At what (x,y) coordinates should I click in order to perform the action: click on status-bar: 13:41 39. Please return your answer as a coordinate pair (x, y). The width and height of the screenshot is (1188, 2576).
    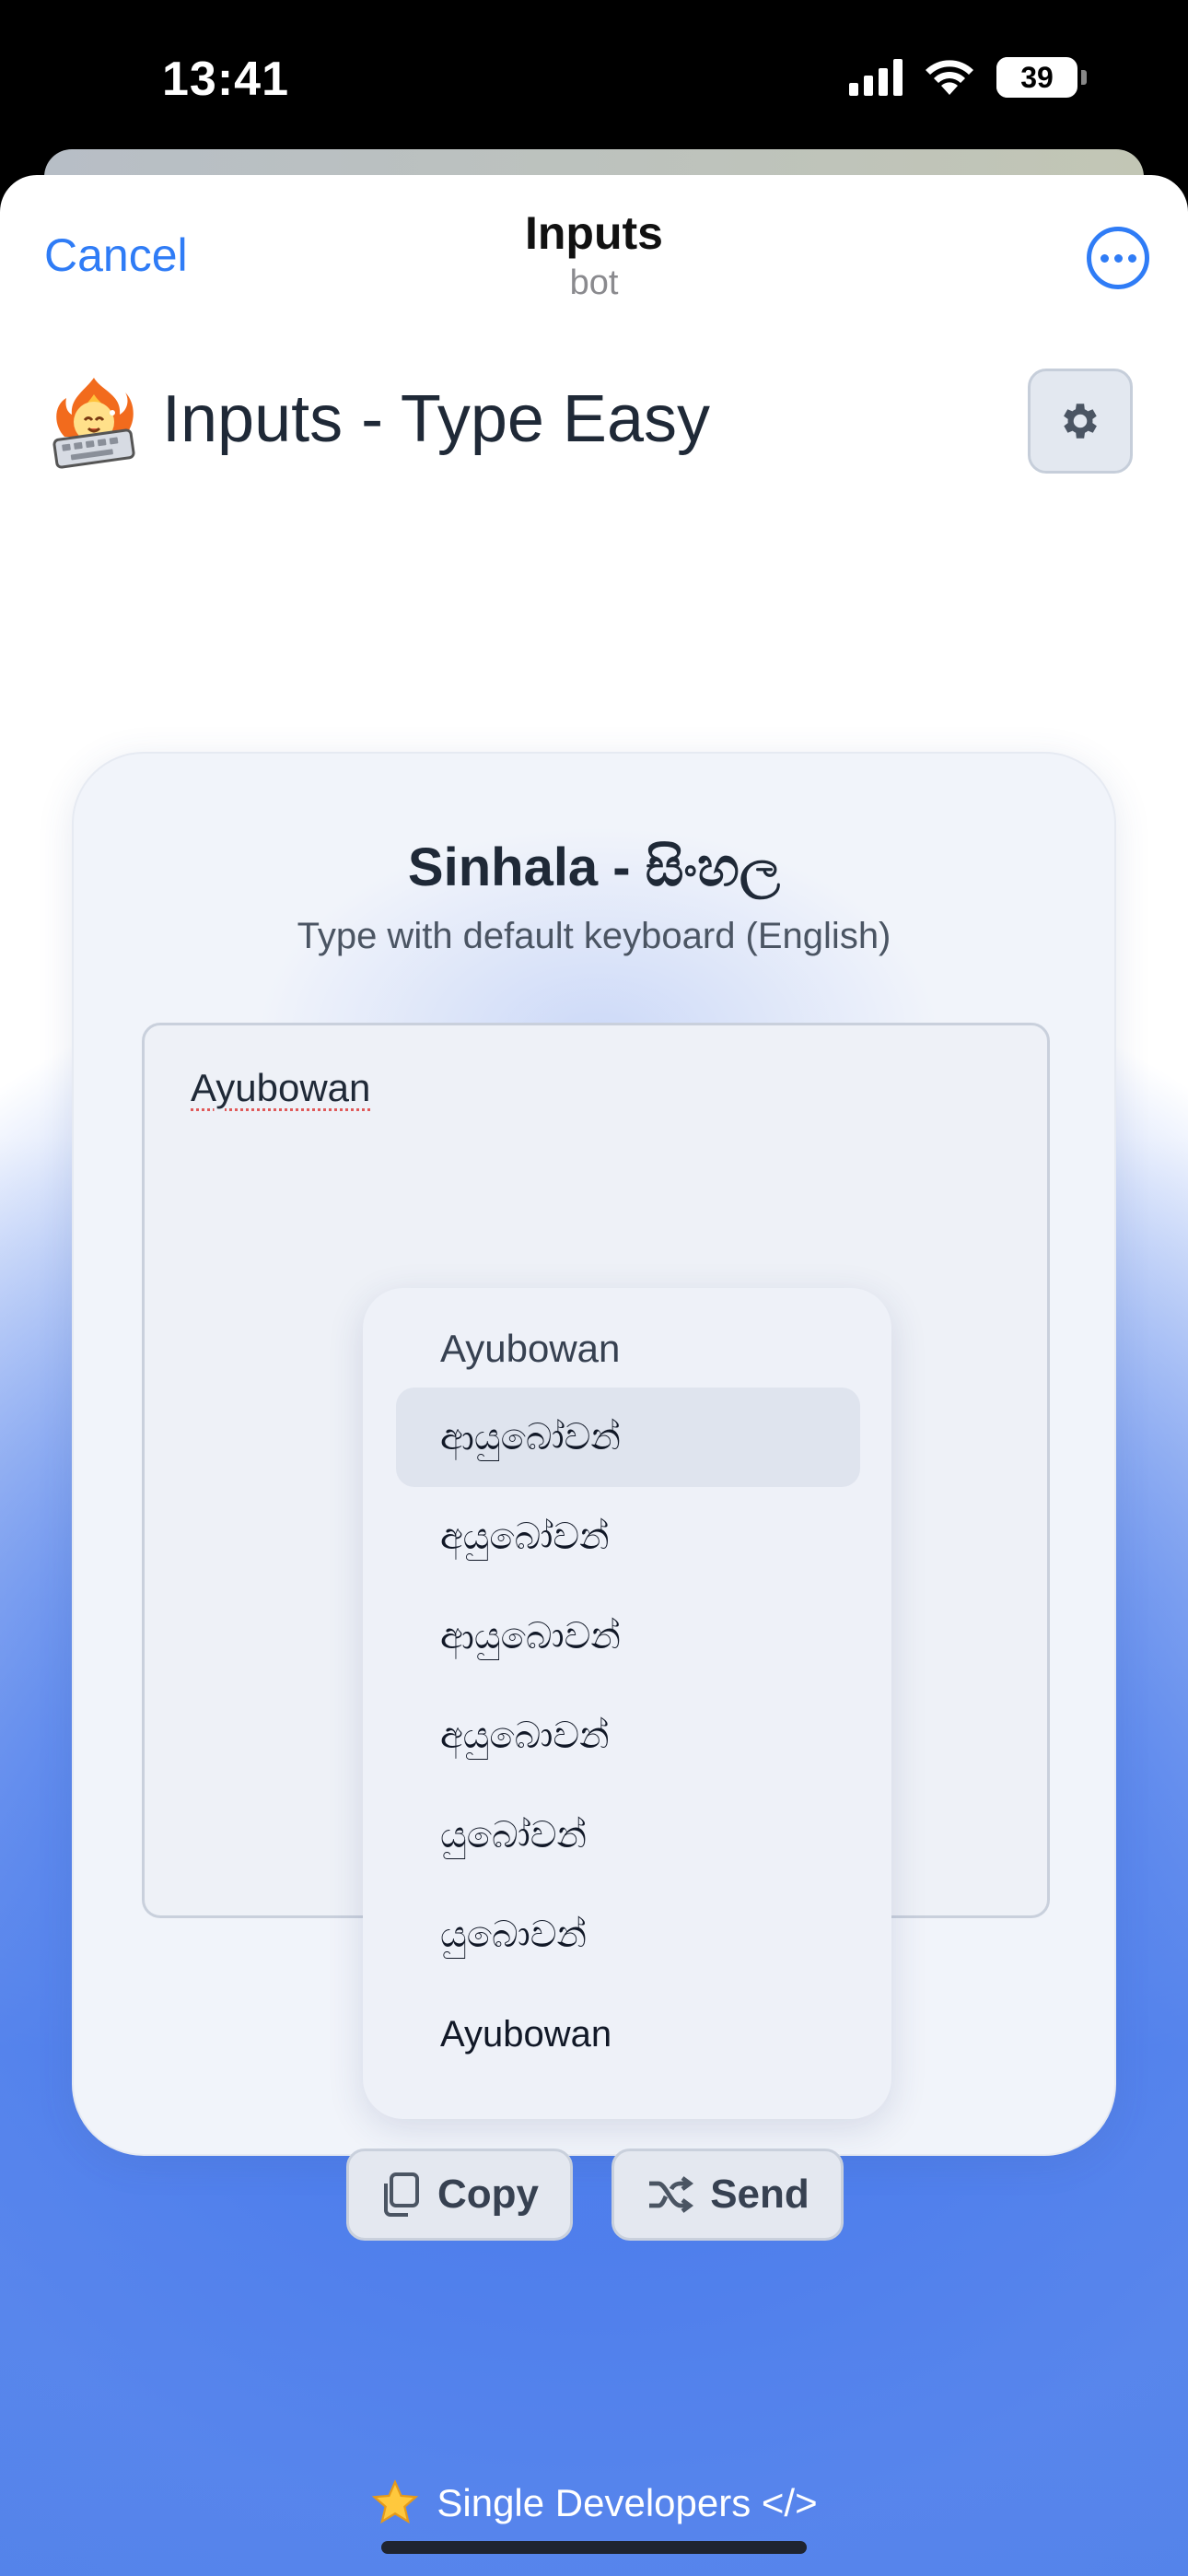
    Looking at the image, I should click on (594, 78).